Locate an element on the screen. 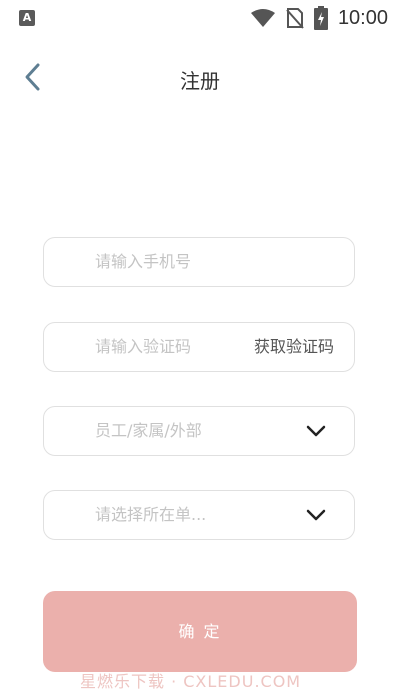 The image size is (400, 700). code-placeholder: 请输入验证码 is located at coordinates (143, 346).